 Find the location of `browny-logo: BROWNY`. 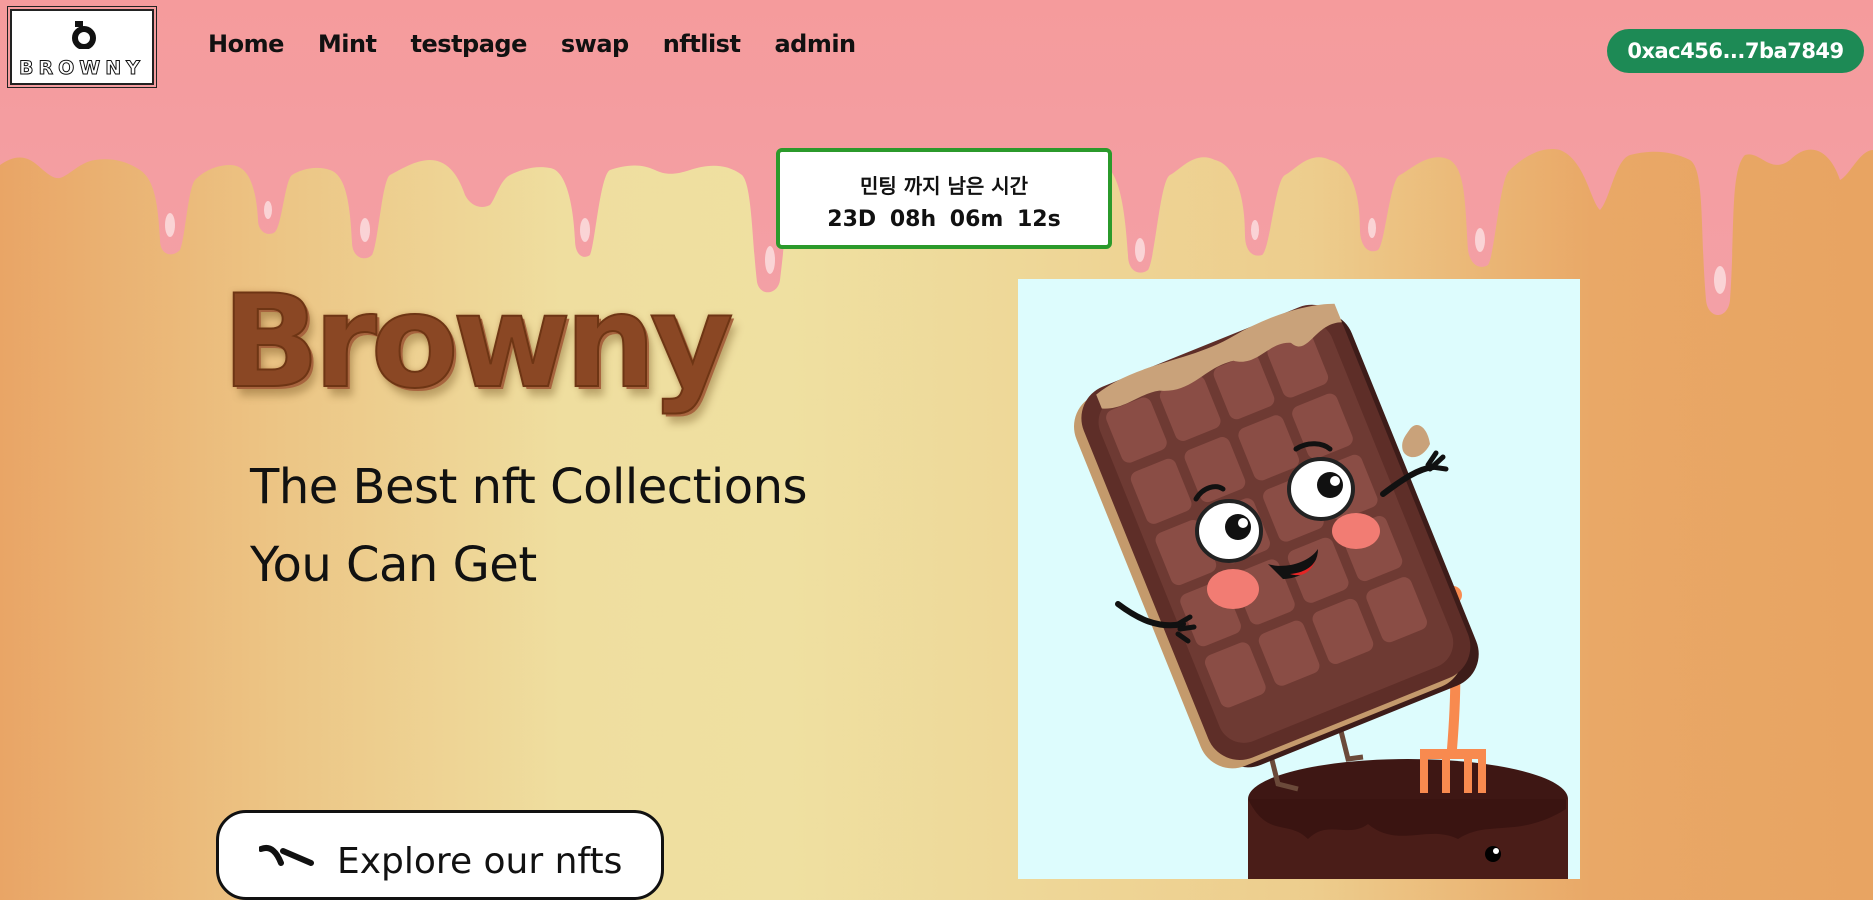

browny-logo: BROWNY is located at coordinates (82, 47).